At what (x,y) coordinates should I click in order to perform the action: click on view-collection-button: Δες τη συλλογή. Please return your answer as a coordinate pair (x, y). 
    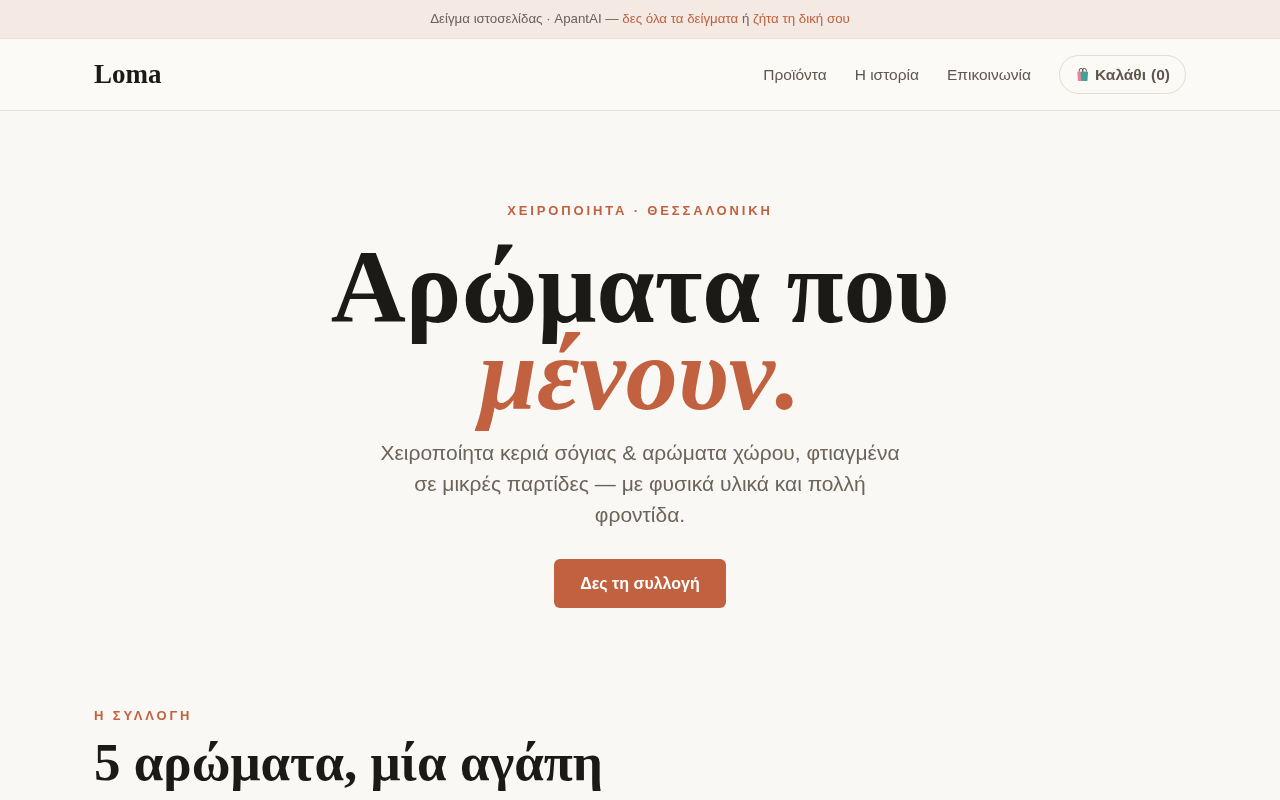
    Looking at the image, I should click on (640, 583).